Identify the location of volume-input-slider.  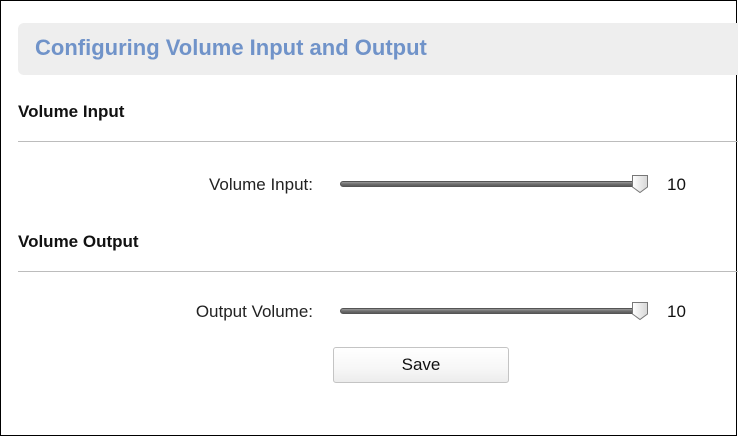
(496, 184).